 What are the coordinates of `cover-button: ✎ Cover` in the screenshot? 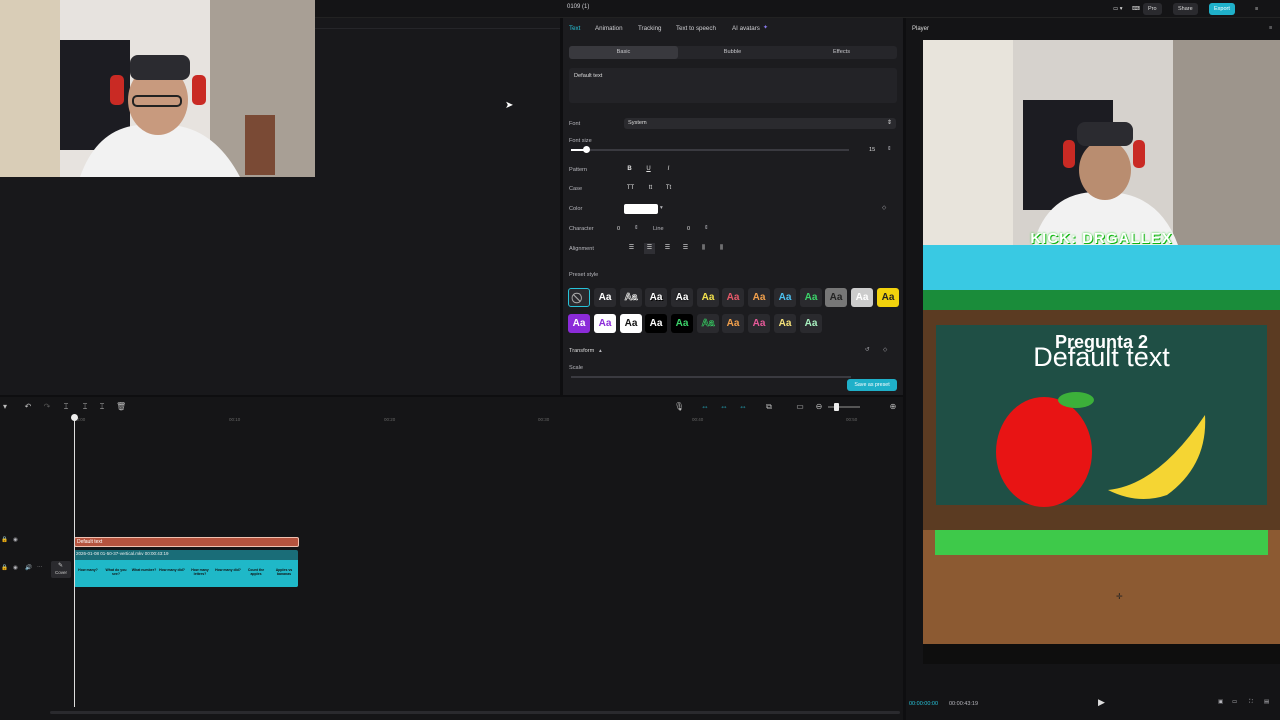 It's located at (61, 569).